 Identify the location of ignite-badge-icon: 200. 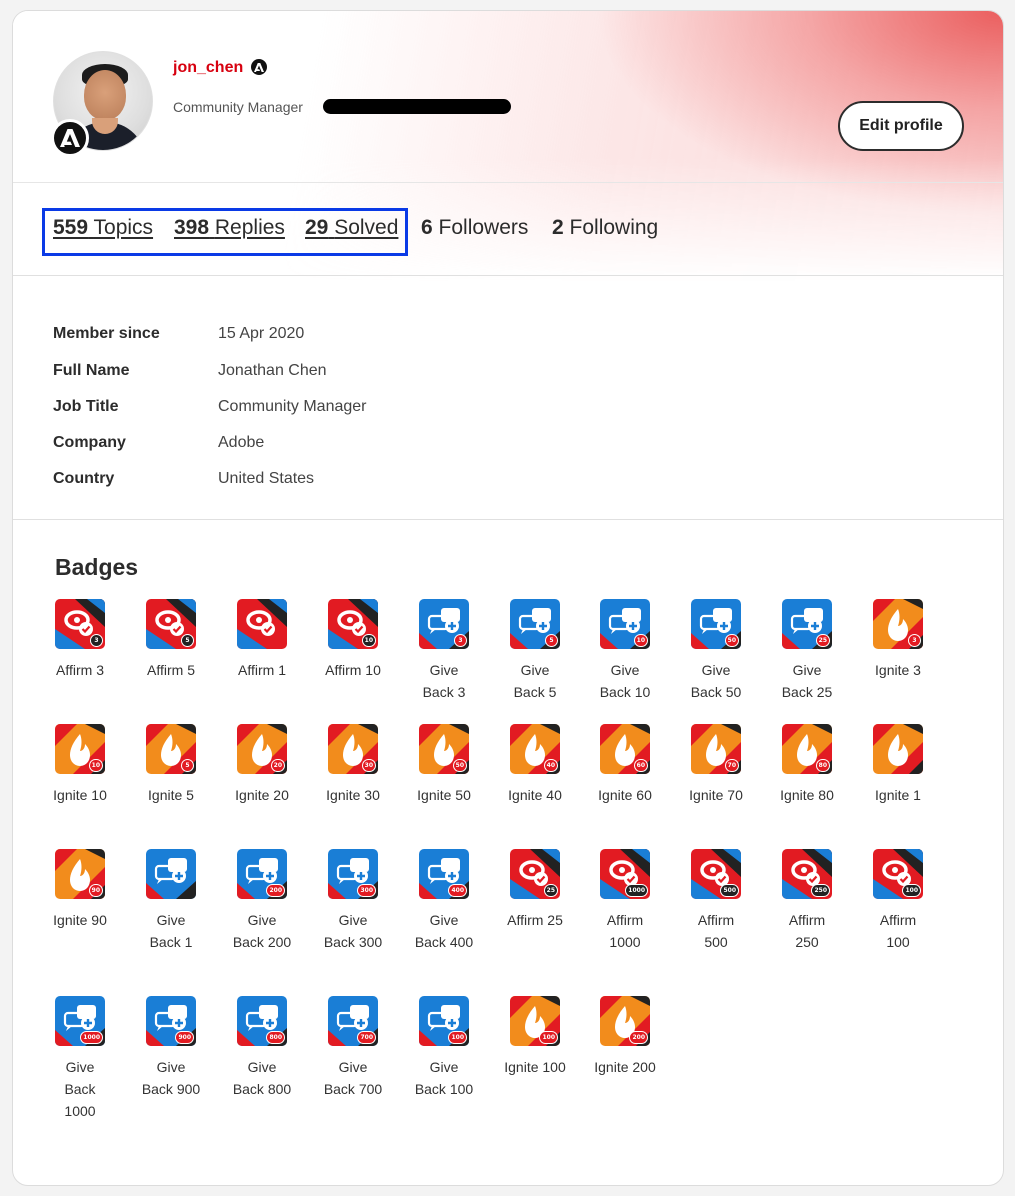
(625, 1021).